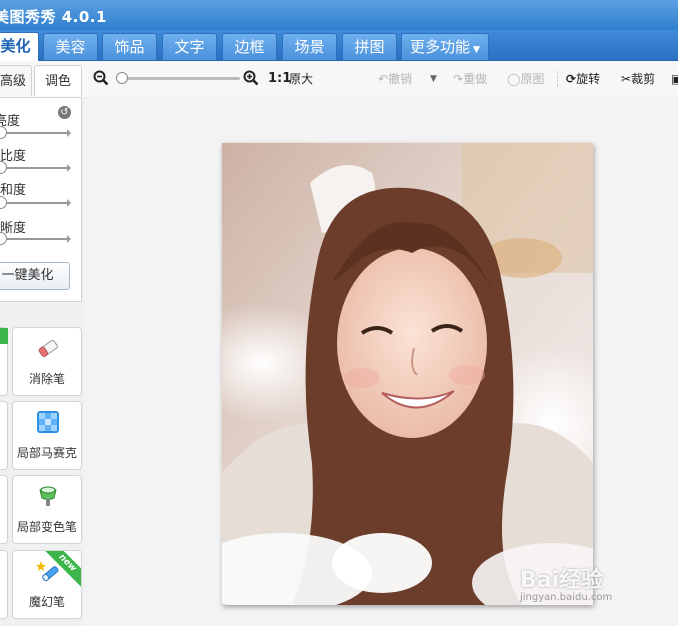 The height and width of the screenshot is (626, 678). I want to click on app-title: 美图秀秀 4.0.1, so click(53, 17).